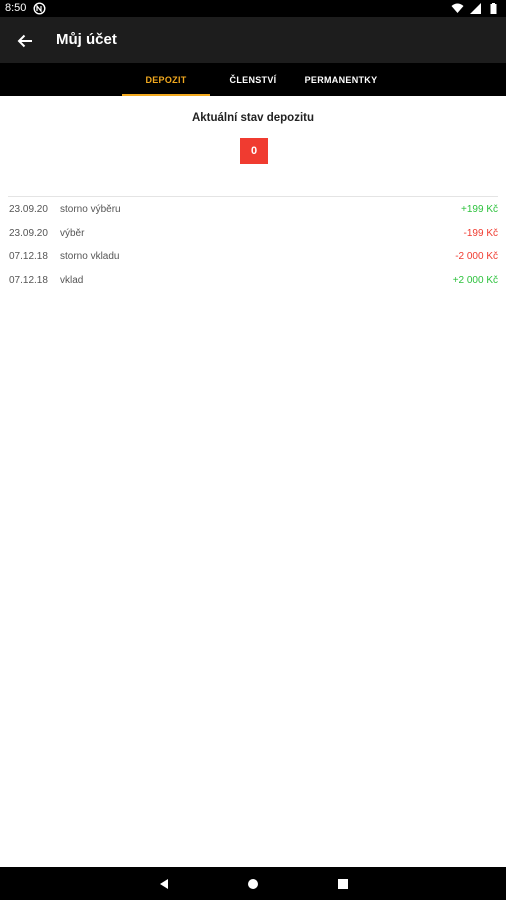 This screenshot has width=506, height=900. Describe the element at coordinates (39, 8) in the screenshot. I see `notification-icon` at that location.